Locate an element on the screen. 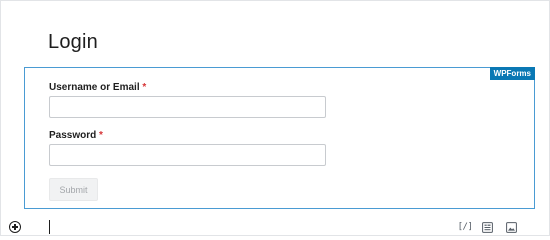 The height and width of the screenshot is (240, 550). submit-button: Submit is located at coordinates (73, 189).